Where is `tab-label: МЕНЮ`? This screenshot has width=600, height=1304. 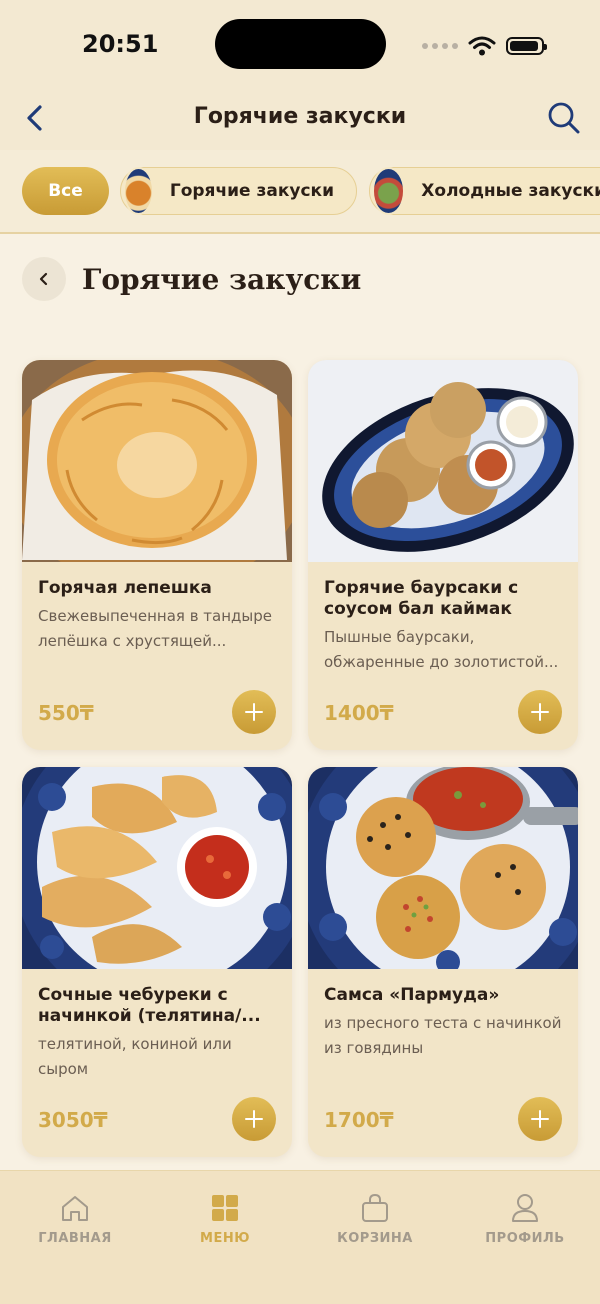 tab-label: МЕНЮ is located at coordinates (225, 1238).